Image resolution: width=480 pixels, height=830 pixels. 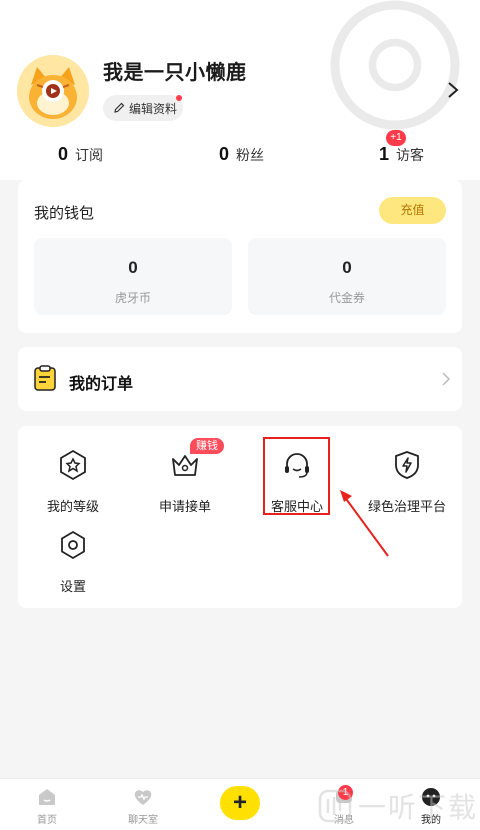 I want to click on visitor-new-badge: +1, so click(x=396, y=138).